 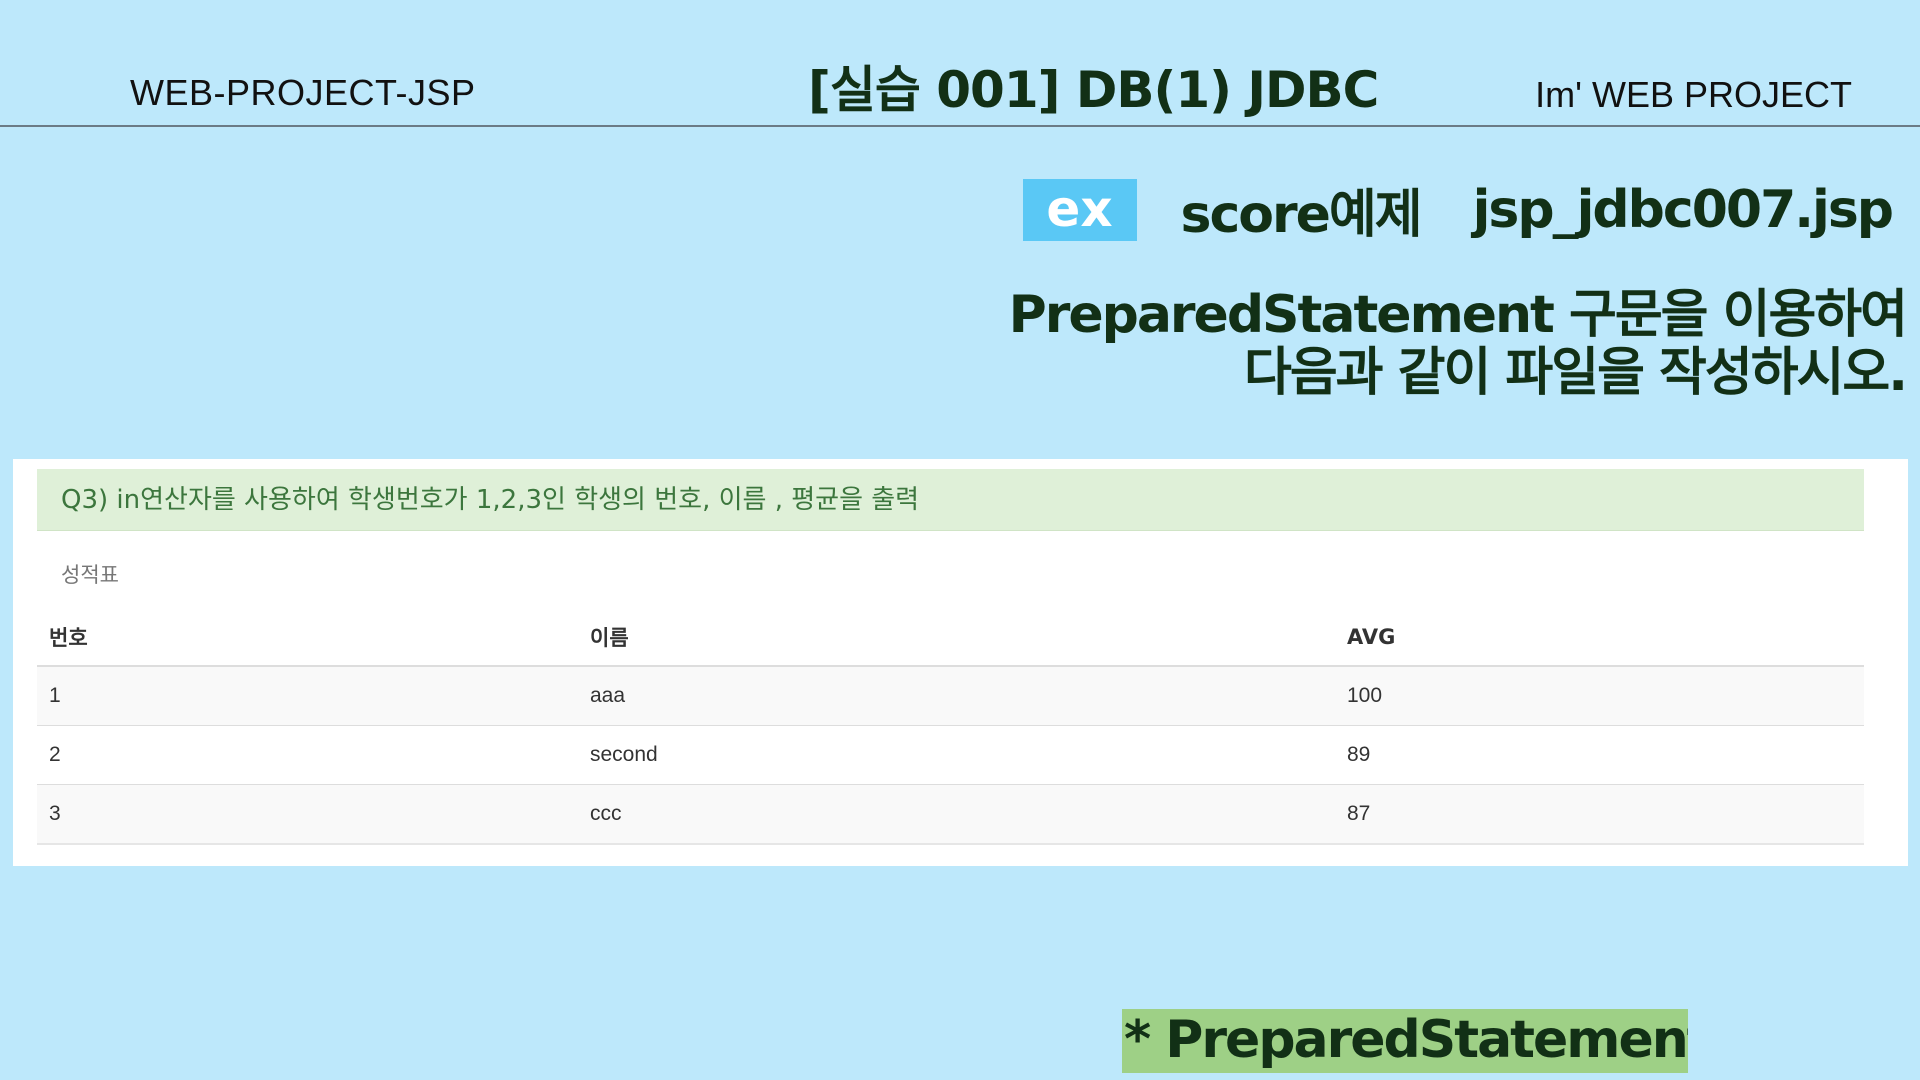 I want to click on table-row: 2 second 89, so click(x=950, y=755).